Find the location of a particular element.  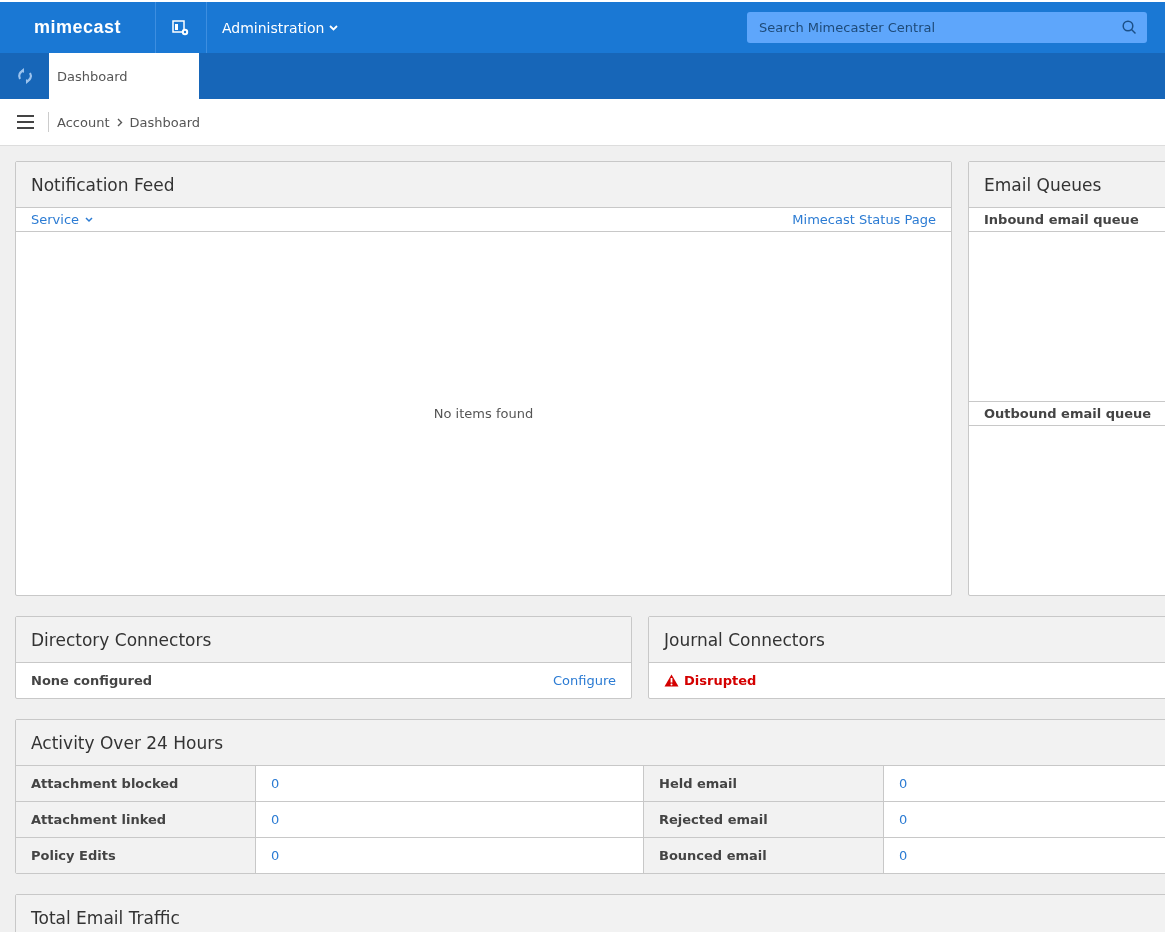

chevron-right-icon is located at coordinates (119, 122).